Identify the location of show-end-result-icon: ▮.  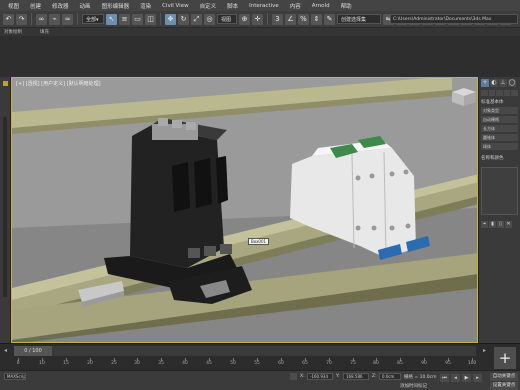
(492, 224).